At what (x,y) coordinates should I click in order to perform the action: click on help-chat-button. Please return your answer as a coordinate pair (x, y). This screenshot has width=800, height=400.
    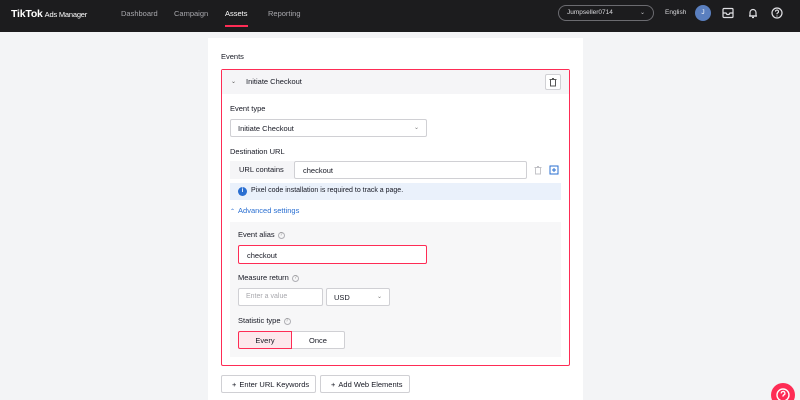
    Looking at the image, I should click on (783, 391).